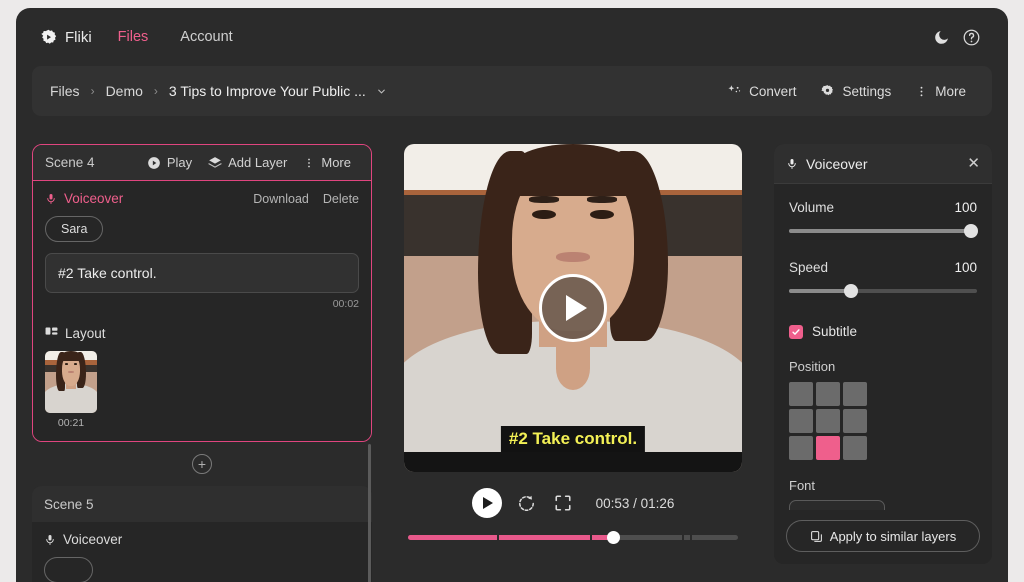 This screenshot has height=582, width=1024. I want to click on play-triangle-icon, so click(488, 503).